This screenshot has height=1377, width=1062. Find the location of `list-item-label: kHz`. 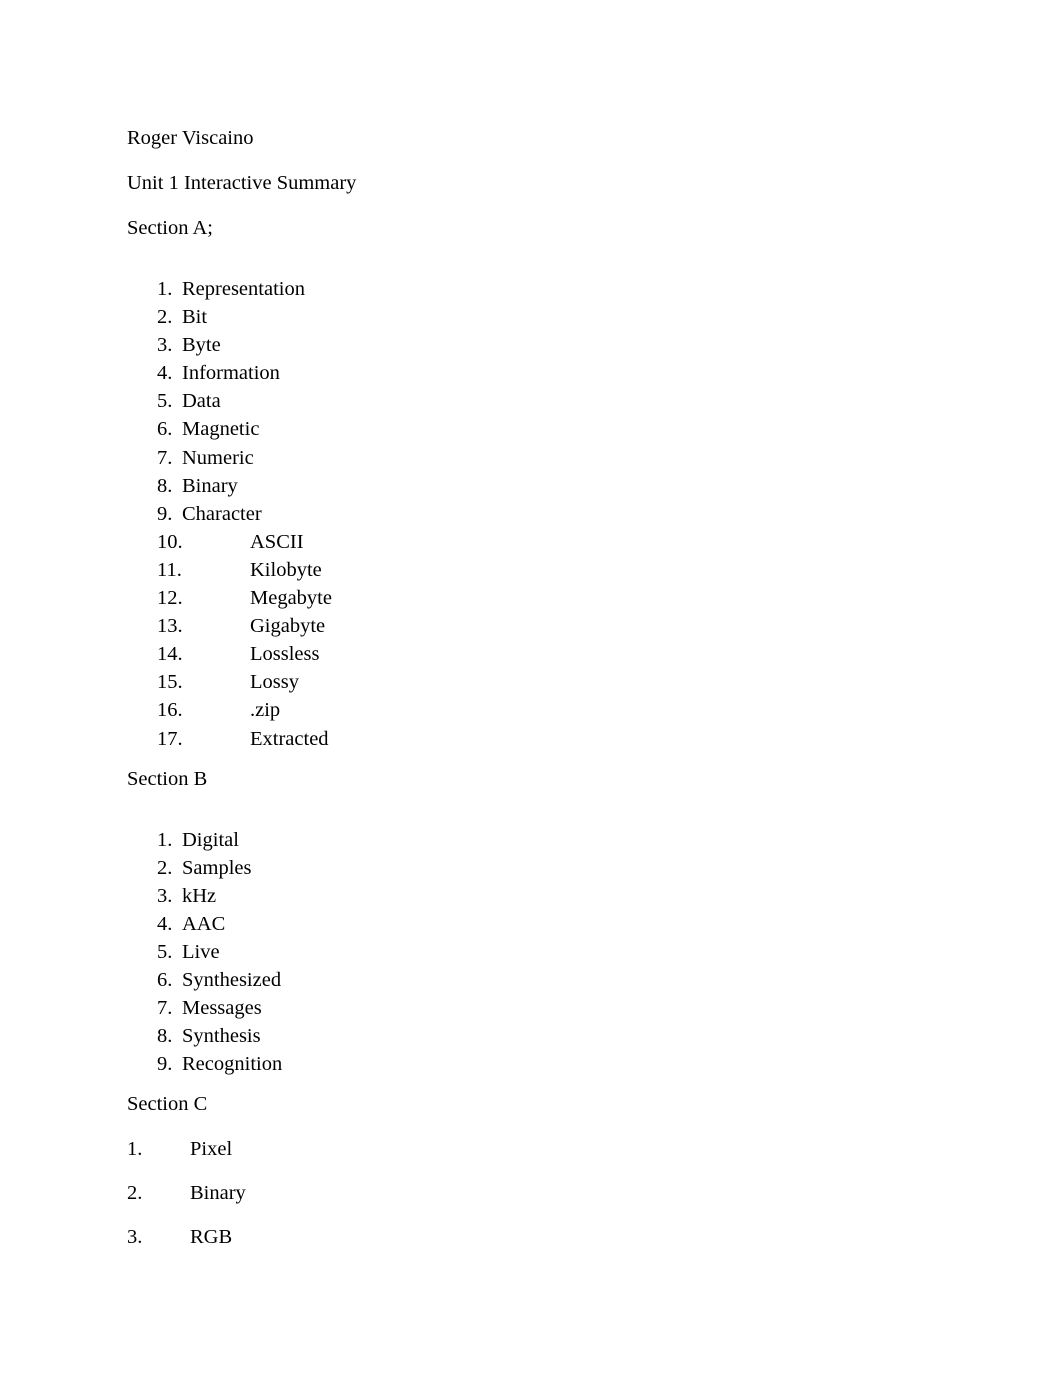

list-item-label: kHz is located at coordinates (199, 895).